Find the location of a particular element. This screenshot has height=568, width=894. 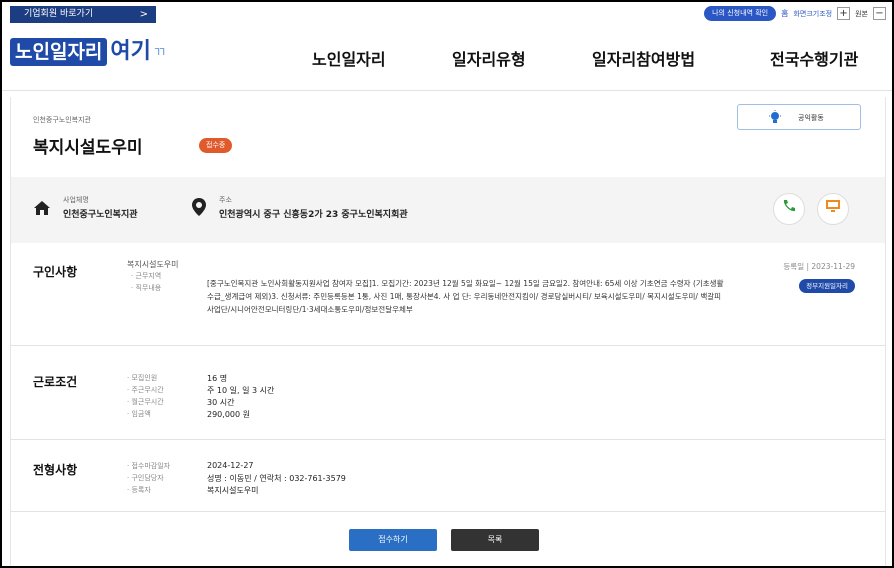

condition-label: · 임금액 is located at coordinates (139, 414).